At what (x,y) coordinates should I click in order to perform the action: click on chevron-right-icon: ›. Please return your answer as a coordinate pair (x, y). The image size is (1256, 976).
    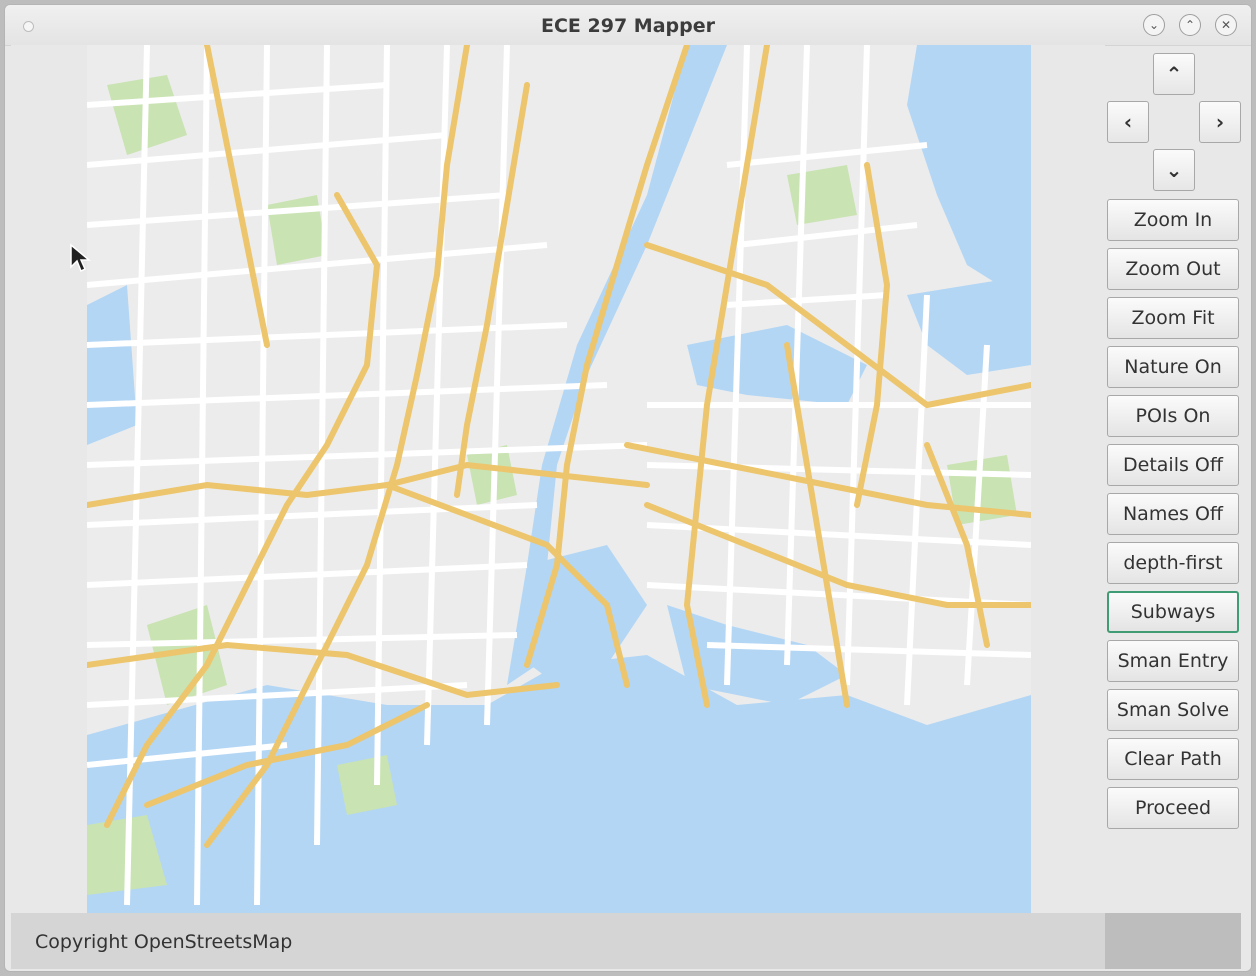
    Looking at the image, I should click on (1220, 122).